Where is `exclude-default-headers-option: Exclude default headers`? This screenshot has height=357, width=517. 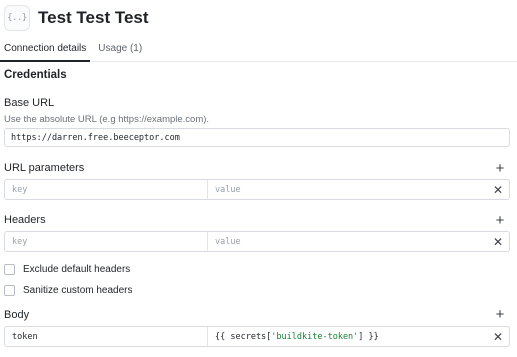
exclude-default-headers-option: Exclude default headers is located at coordinates (67, 269).